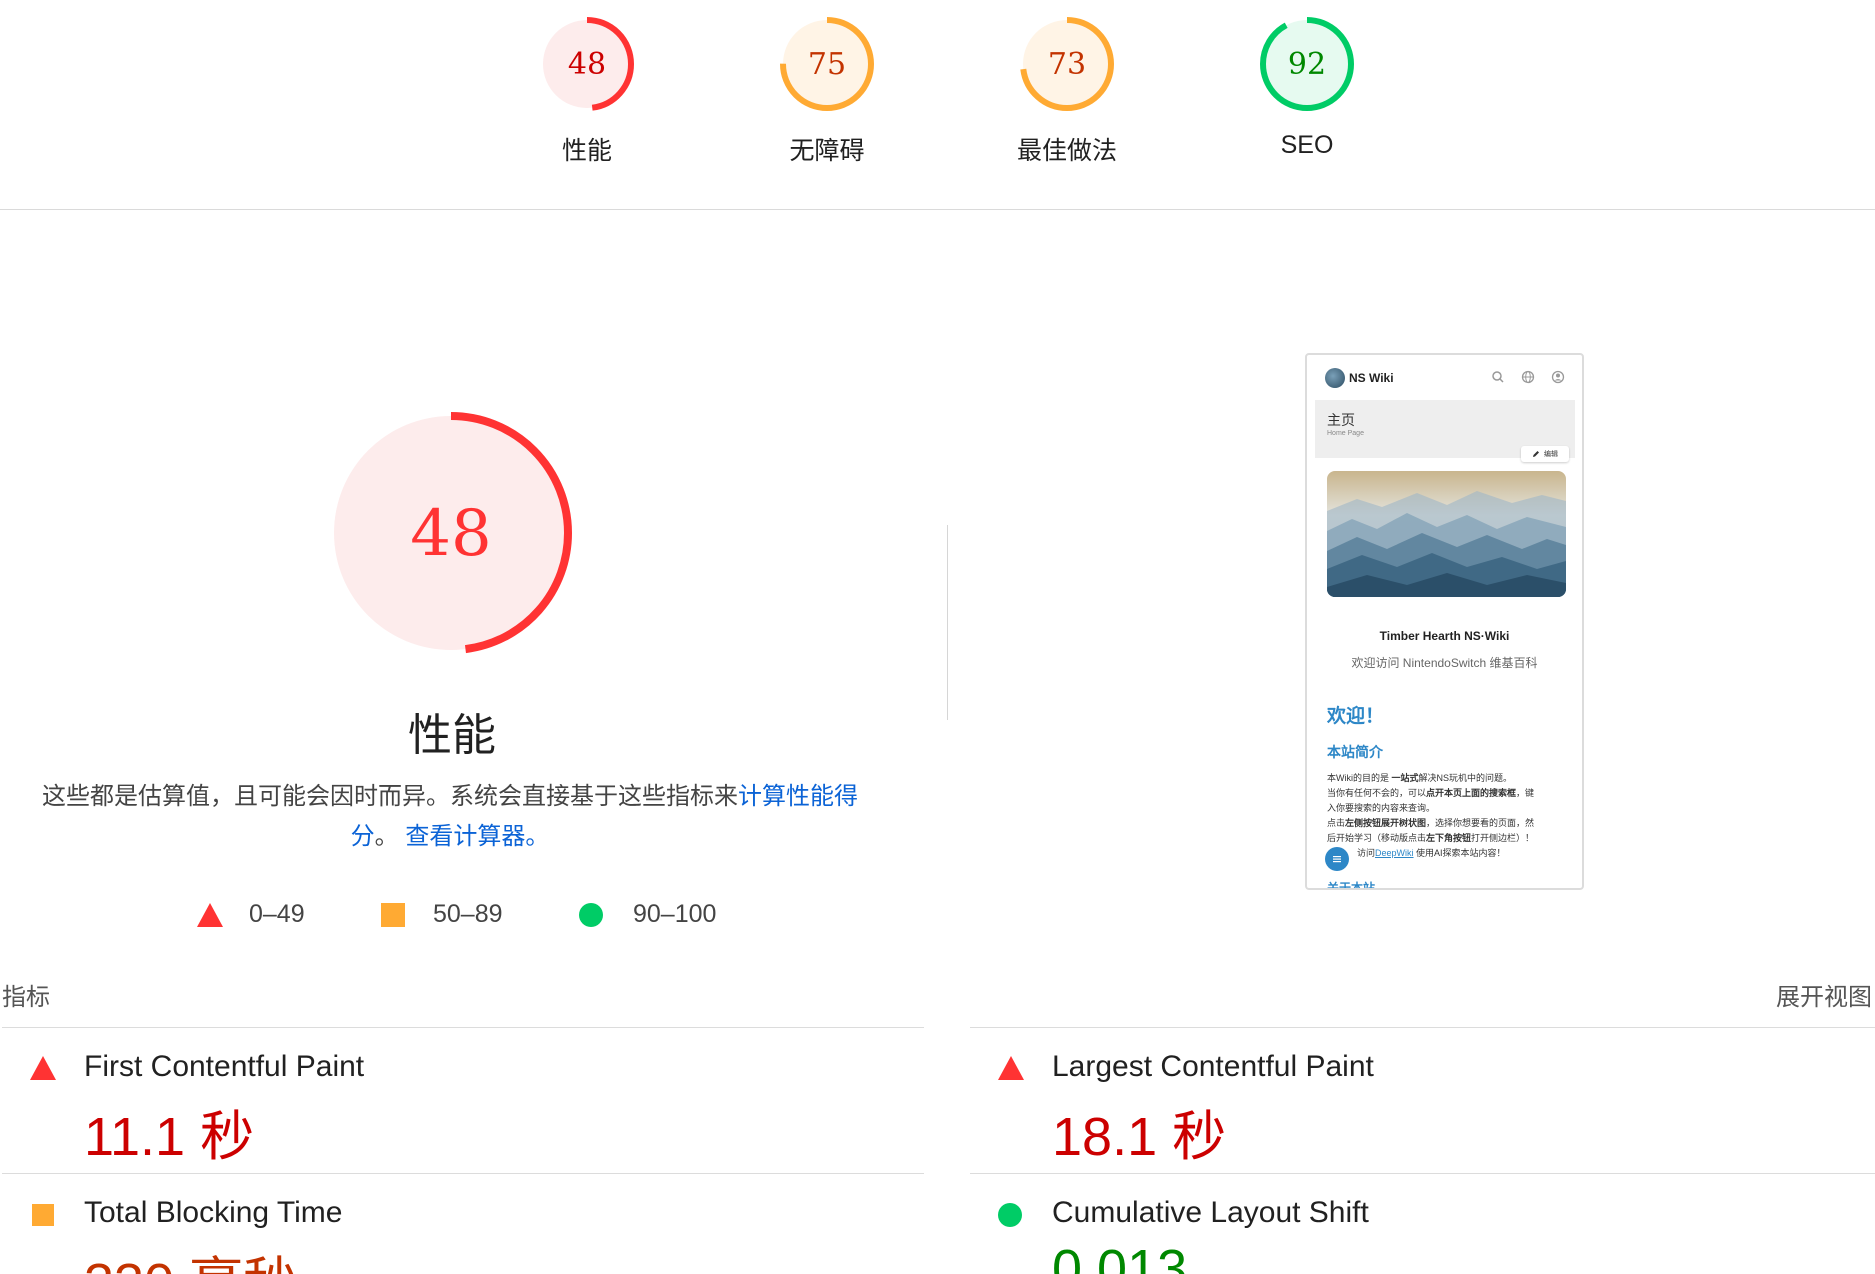  Describe the element at coordinates (1445, 431) in the screenshot. I see `screenshot-page-header: 主页 Home Page 编辑` at that location.